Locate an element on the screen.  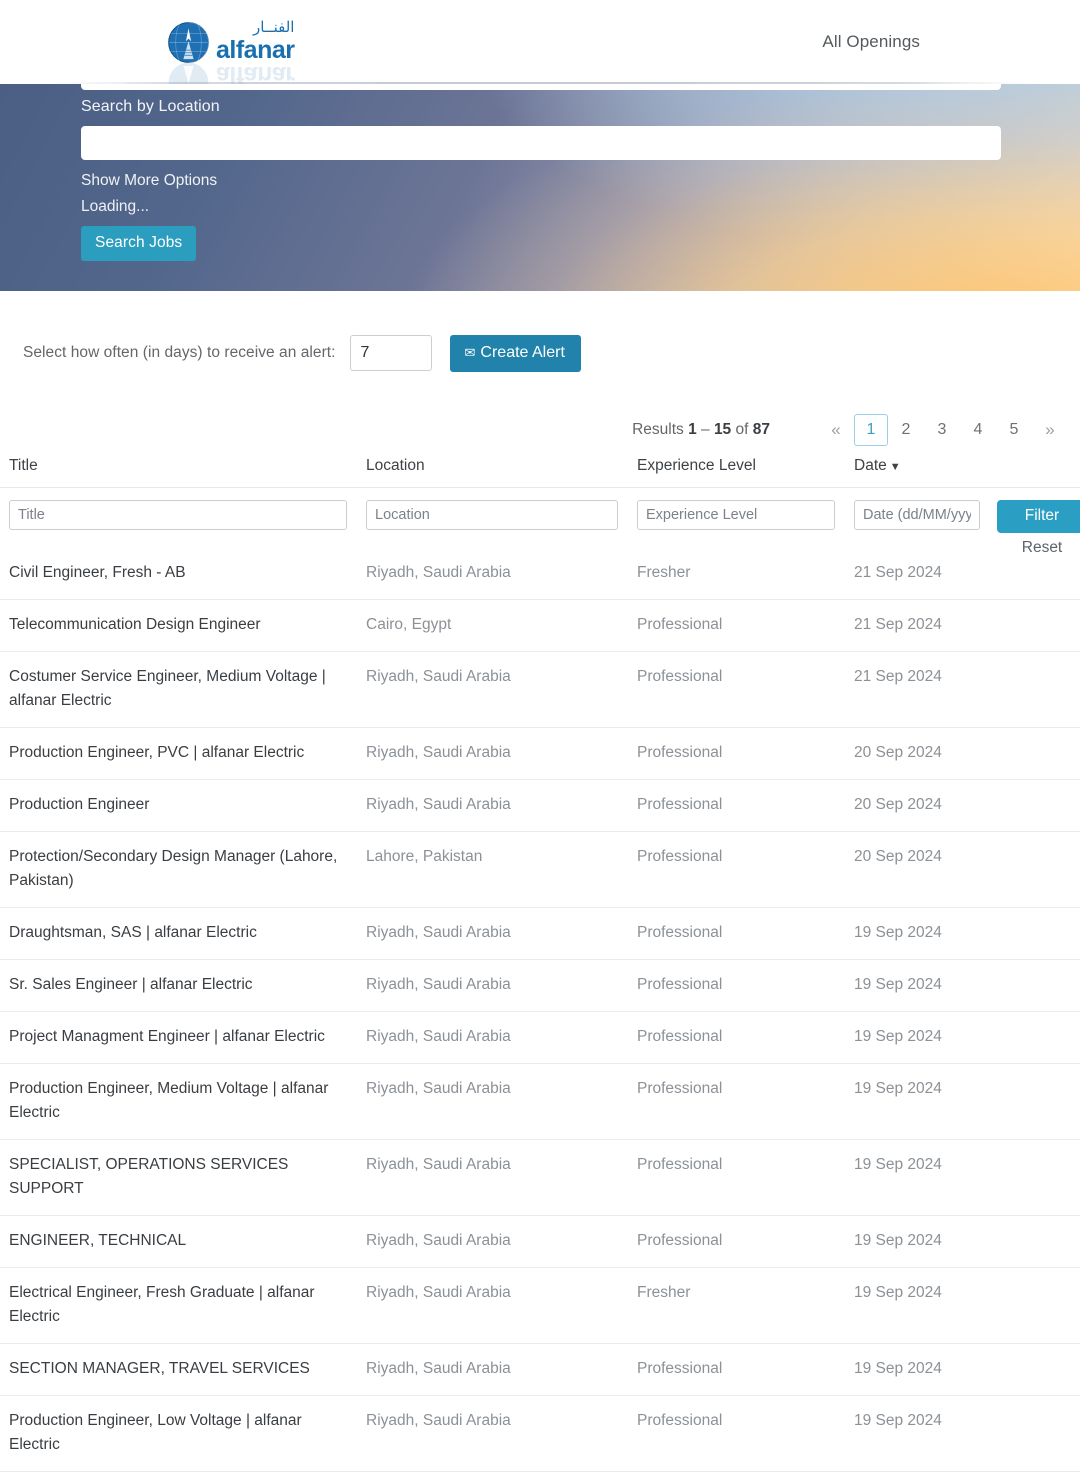
nav-item-all-openings: All Openings is located at coordinates (871, 42).